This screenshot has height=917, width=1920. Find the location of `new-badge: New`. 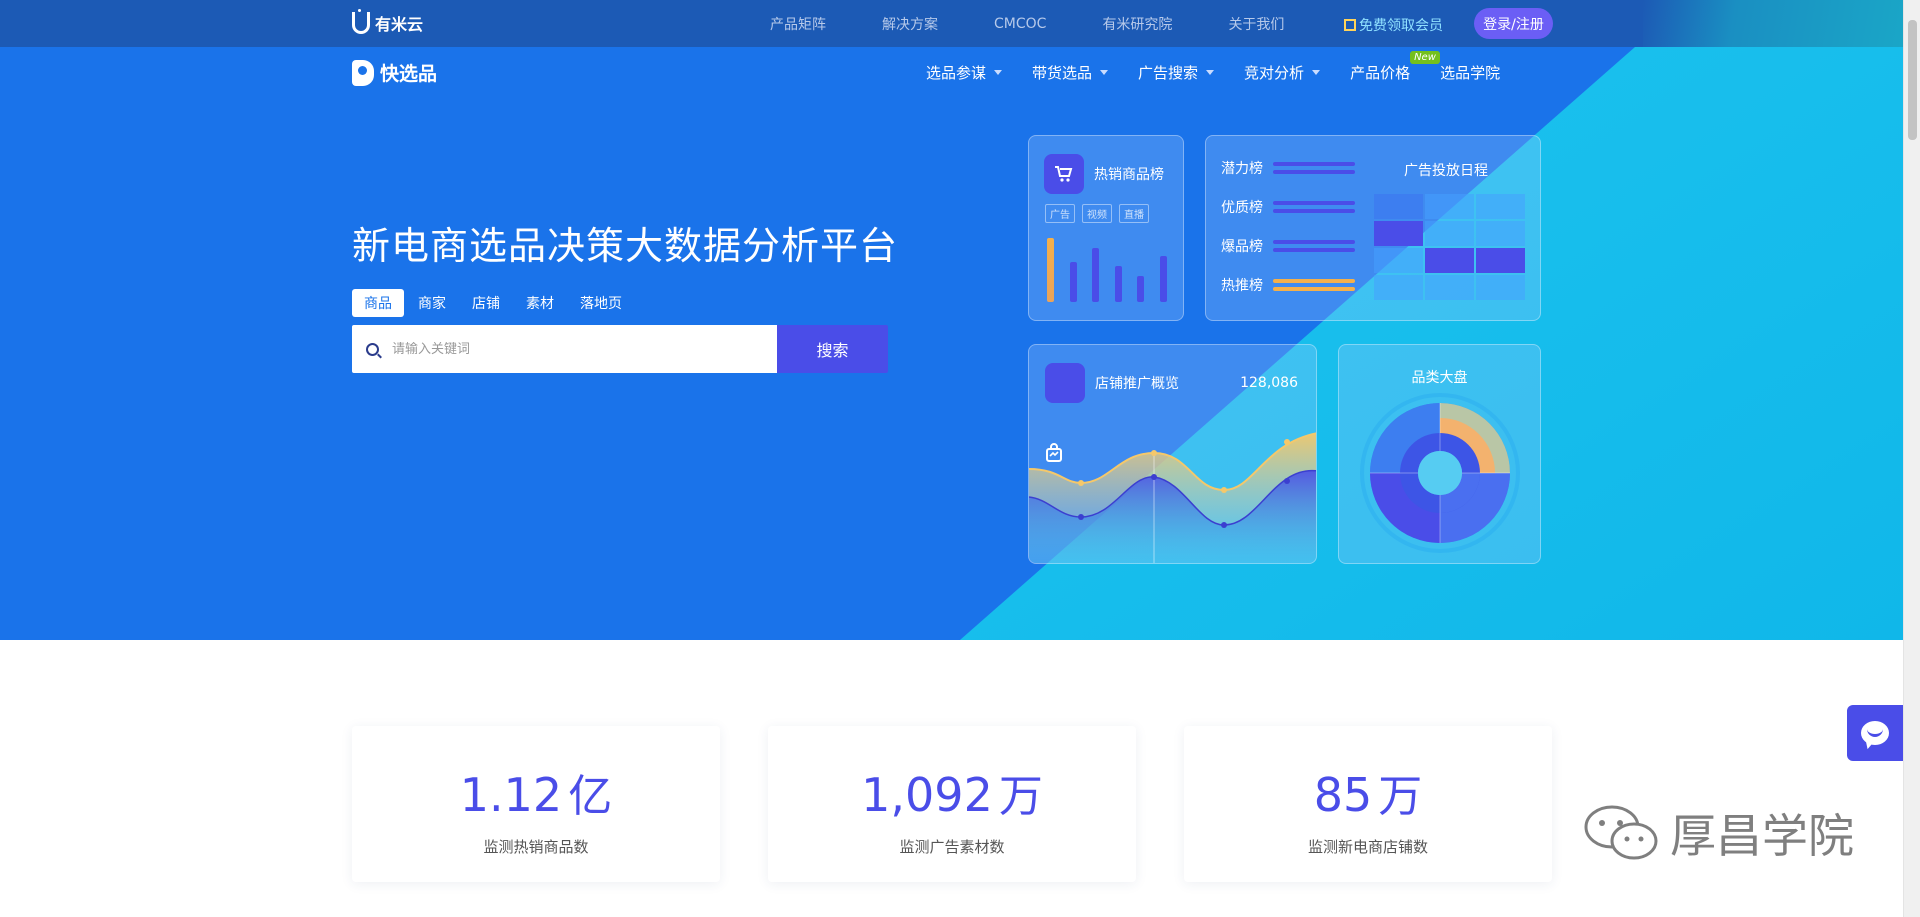

new-badge: New is located at coordinates (1425, 57).